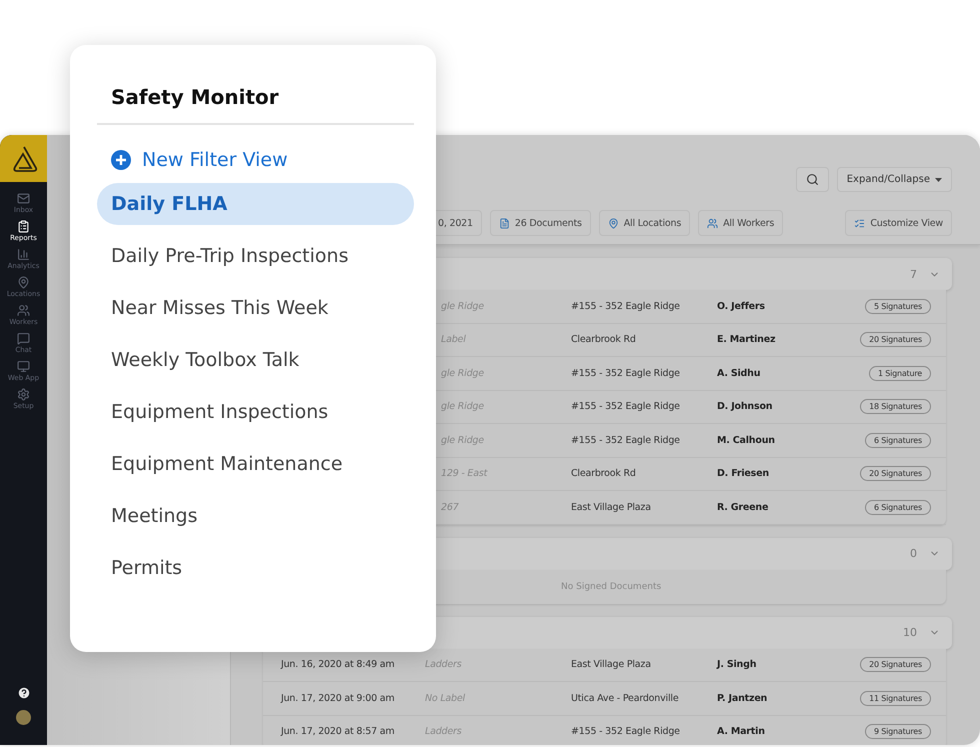  Describe the element at coordinates (743, 507) in the screenshot. I see `table-cell-text: R. Greene` at that location.